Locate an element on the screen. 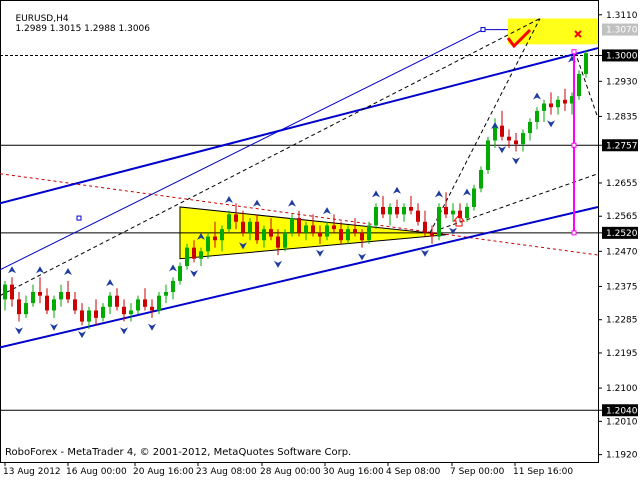  price-level-label: 1.2040 is located at coordinates (622, 411).